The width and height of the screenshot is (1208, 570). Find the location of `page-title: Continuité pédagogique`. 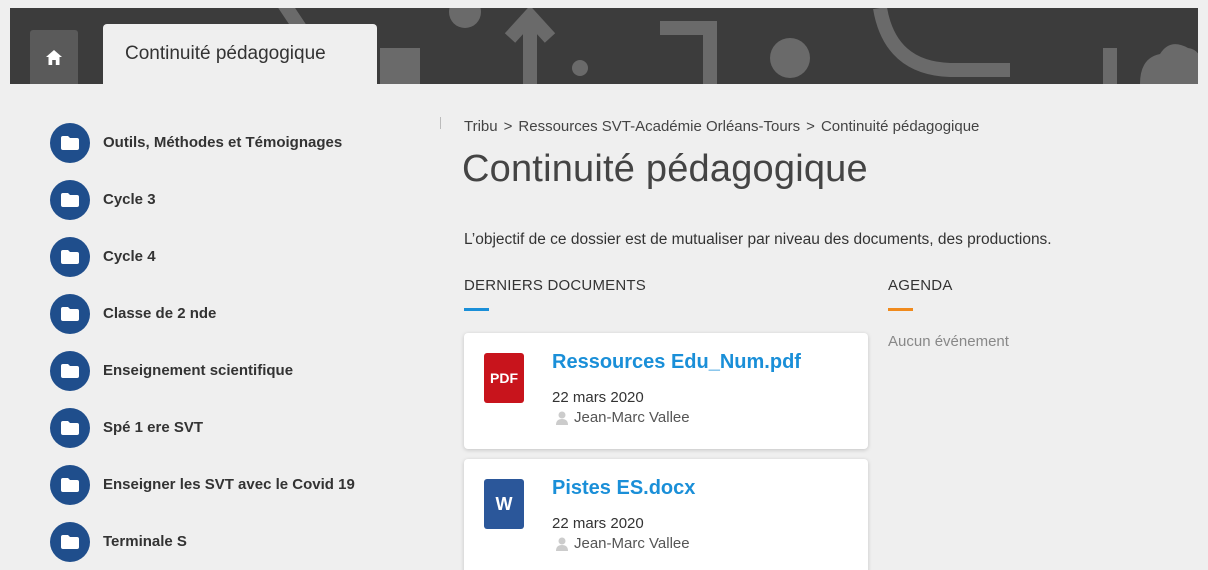

page-title: Continuité pédagogique is located at coordinates (665, 169).